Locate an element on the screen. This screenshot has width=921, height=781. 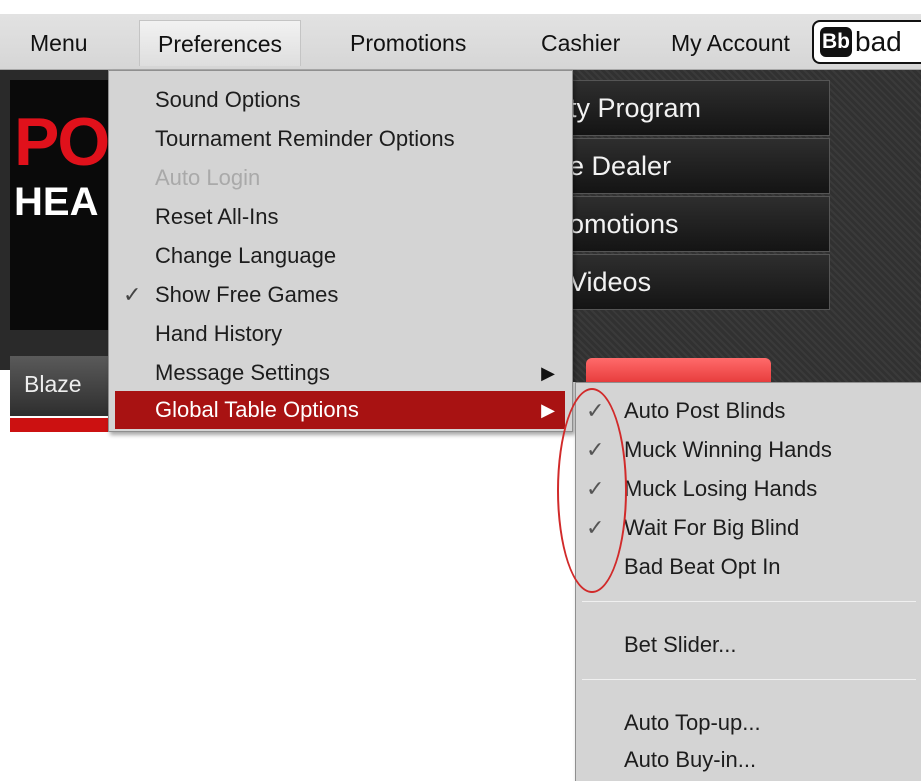
bodog-logo: Bb bad is located at coordinates (866, 42).